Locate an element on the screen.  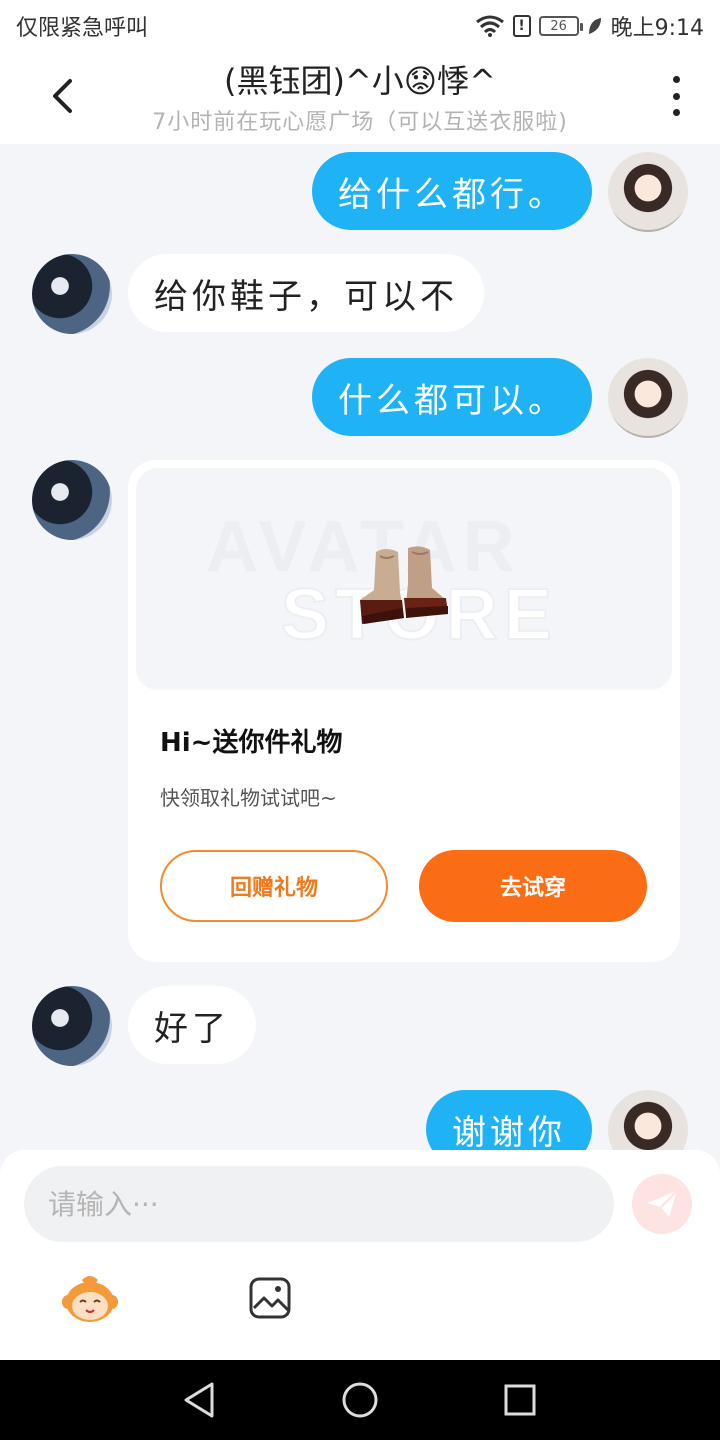
contact-status: 7小时前在玩心愿广场（可以互送衣服啦) is located at coordinates (360, 122).